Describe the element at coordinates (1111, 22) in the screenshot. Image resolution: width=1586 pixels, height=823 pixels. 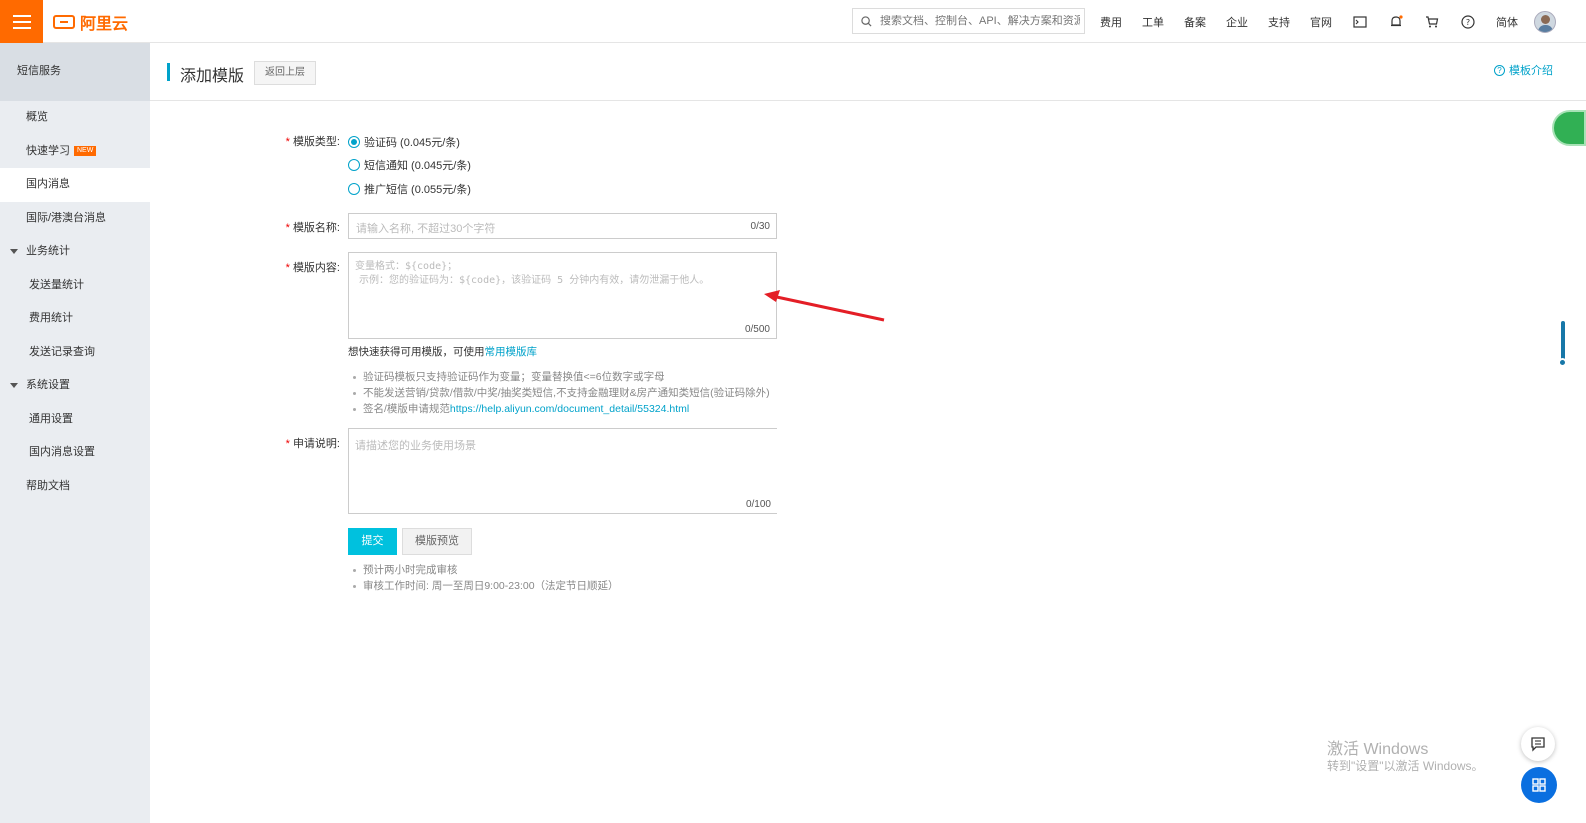
I see `nav-fee: 费用` at that location.